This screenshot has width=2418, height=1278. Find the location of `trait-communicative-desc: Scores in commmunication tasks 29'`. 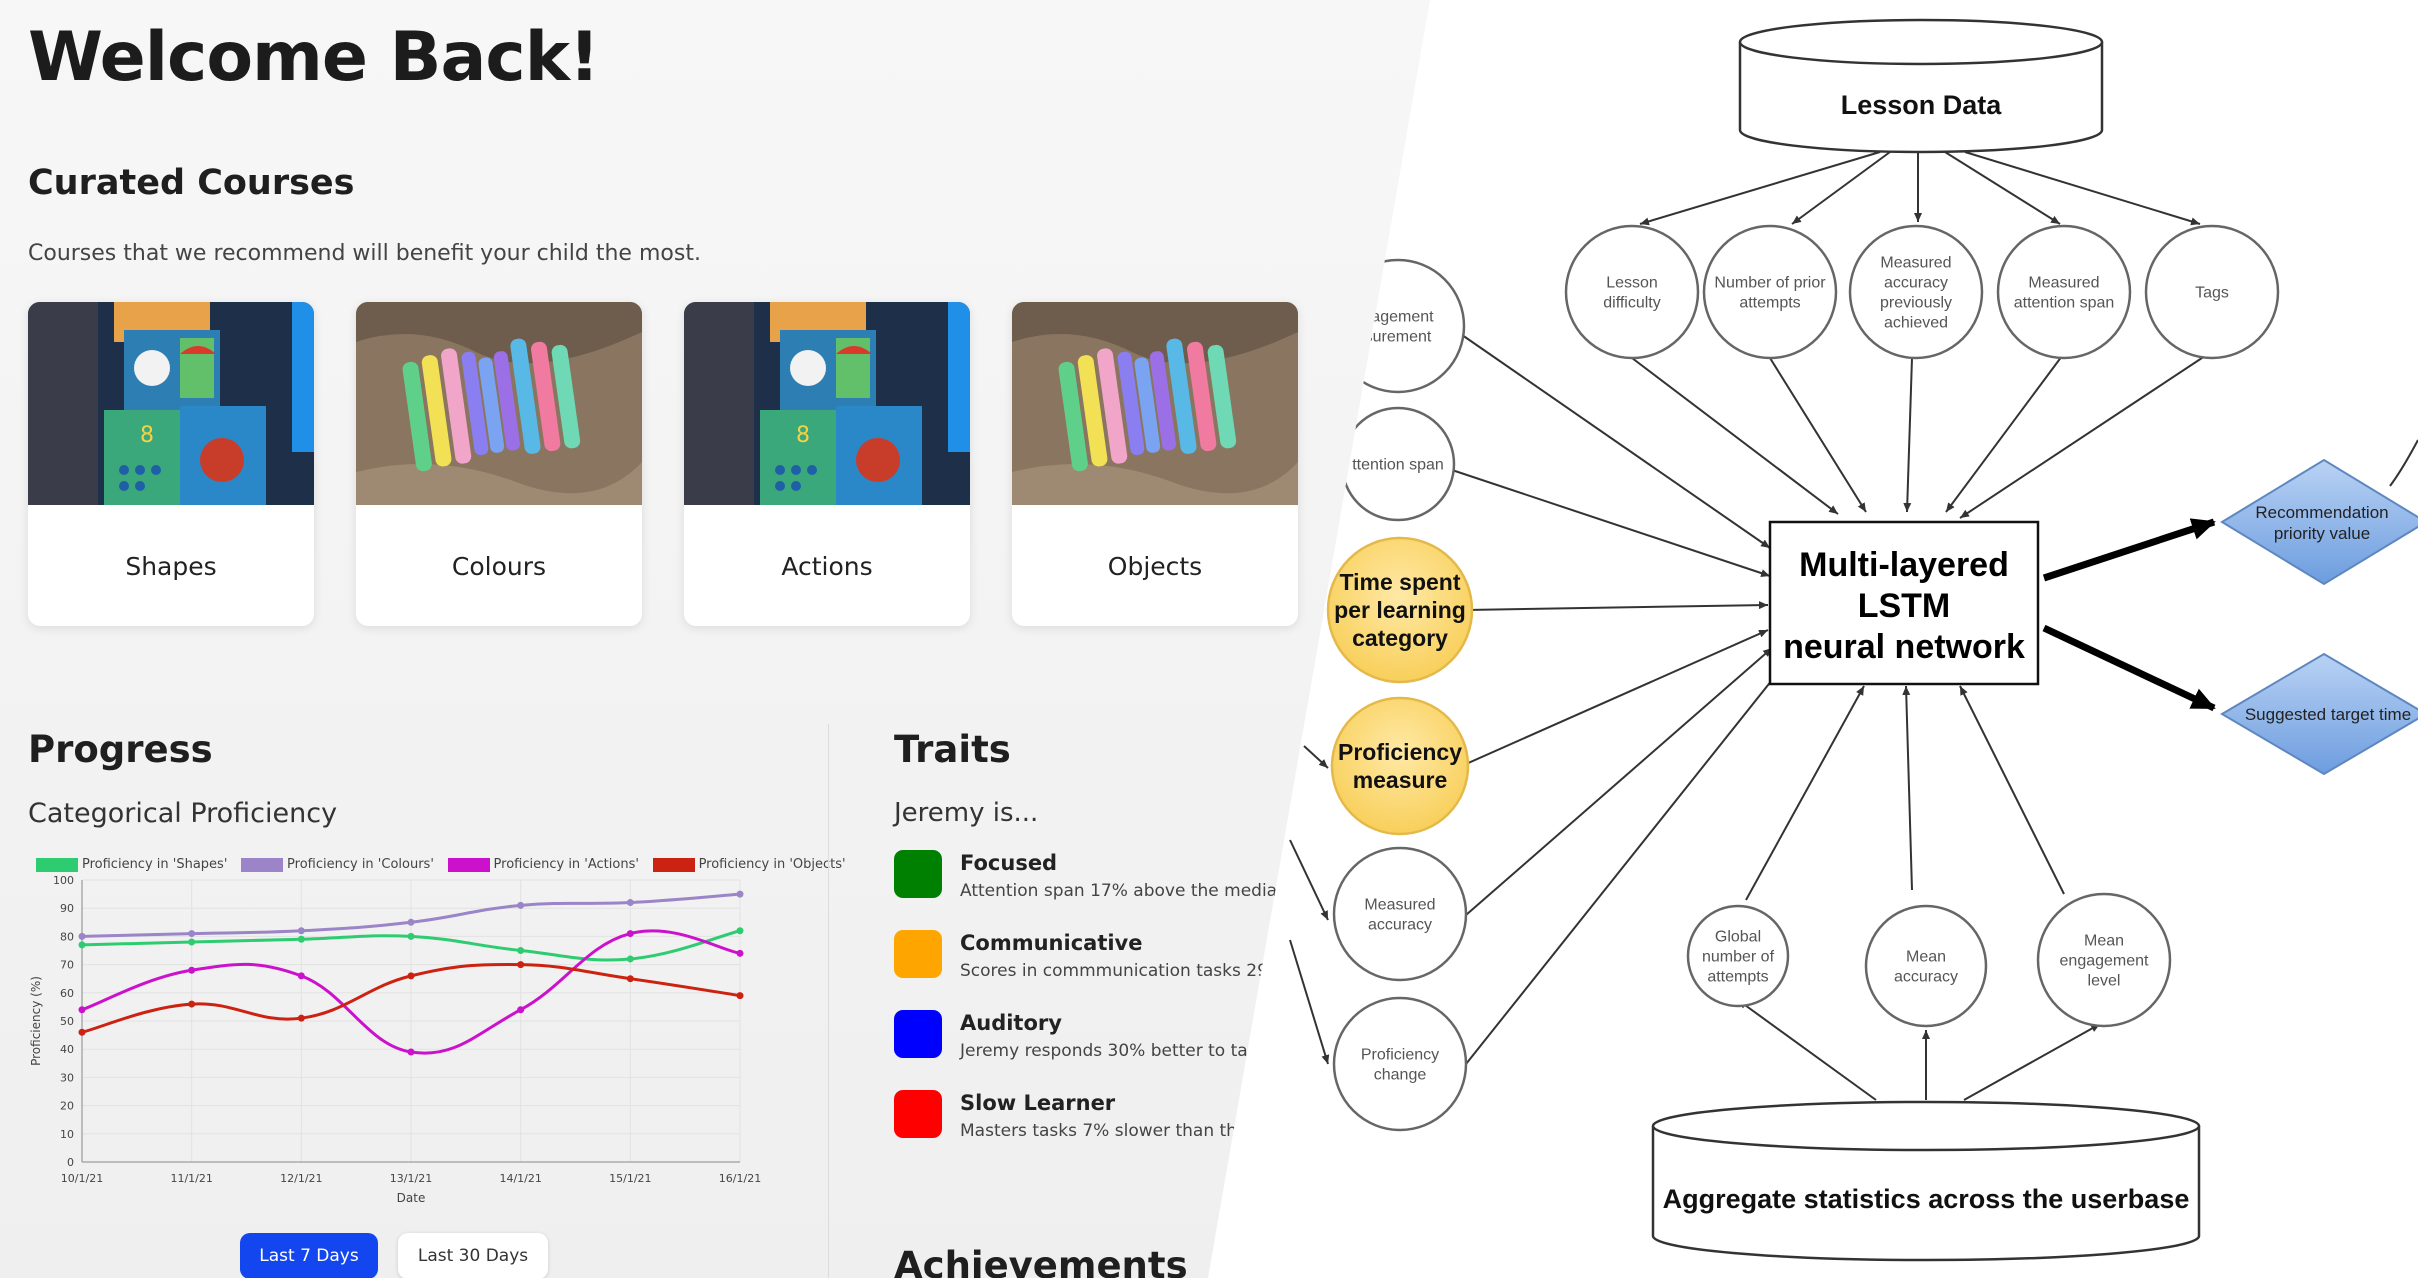

trait-communicative-desc: Scores in commmunication tasks 29' is located at coordinates (1116, 971).